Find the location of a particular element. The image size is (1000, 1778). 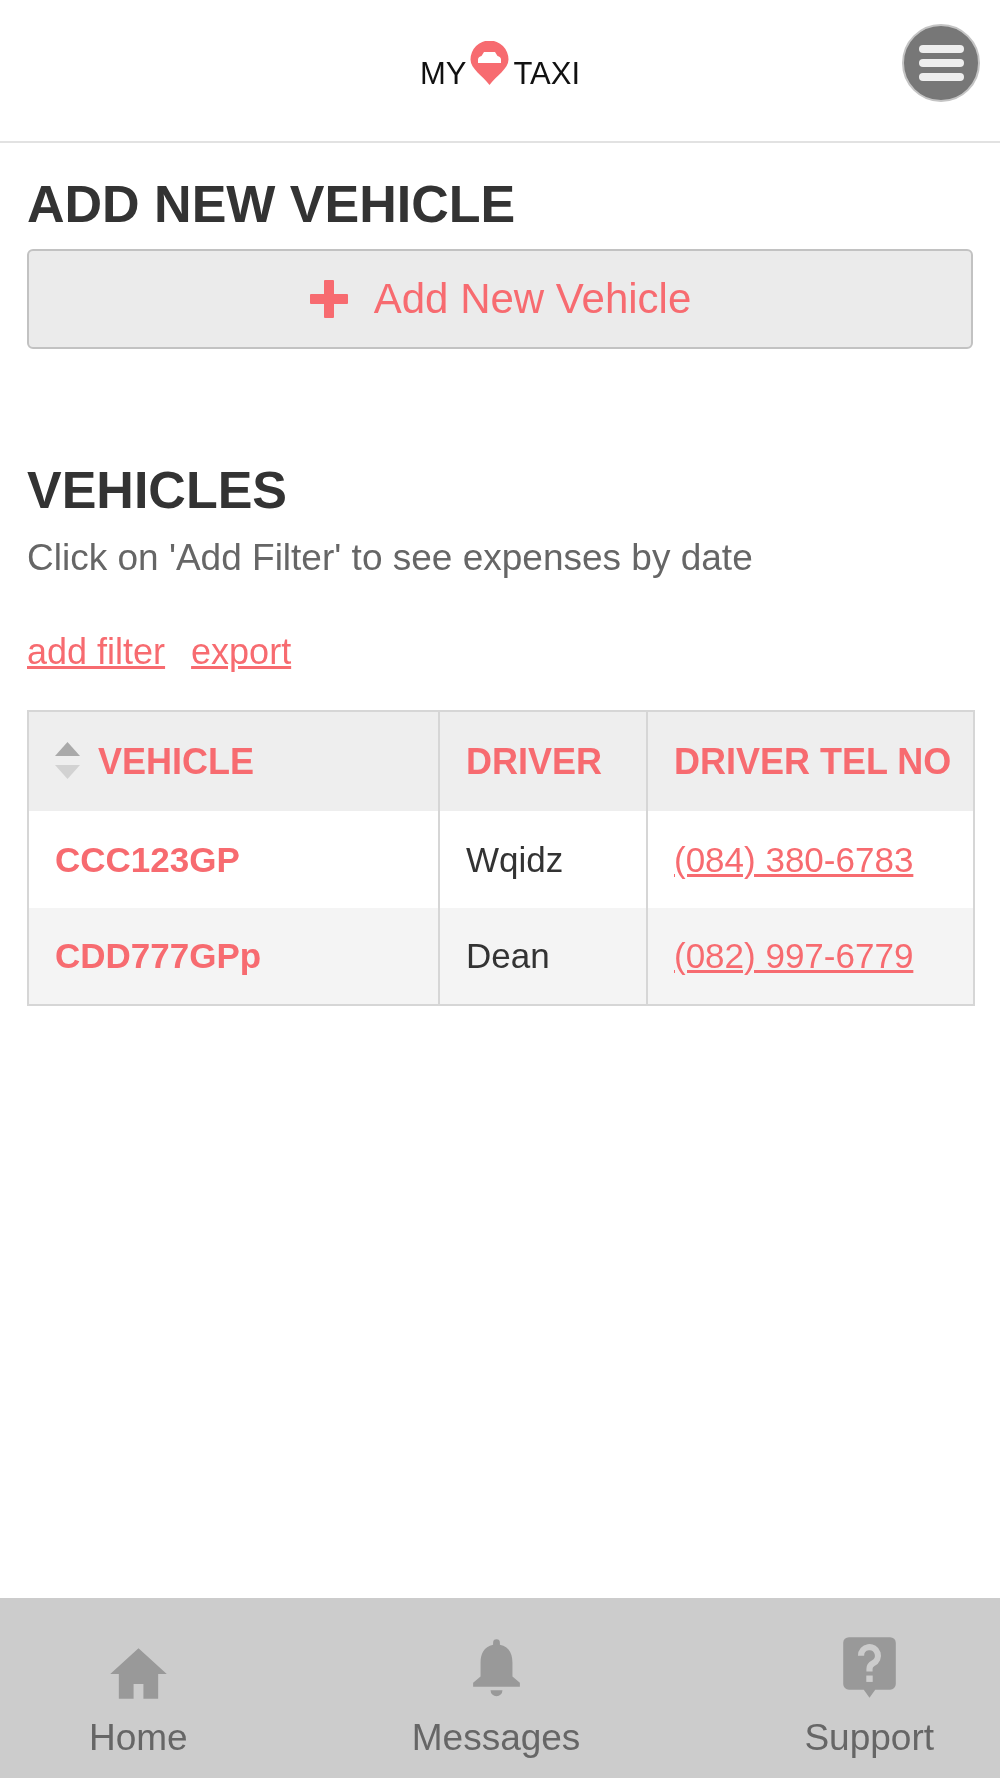

nav-item: Support is located at coordinates (869, 1698).